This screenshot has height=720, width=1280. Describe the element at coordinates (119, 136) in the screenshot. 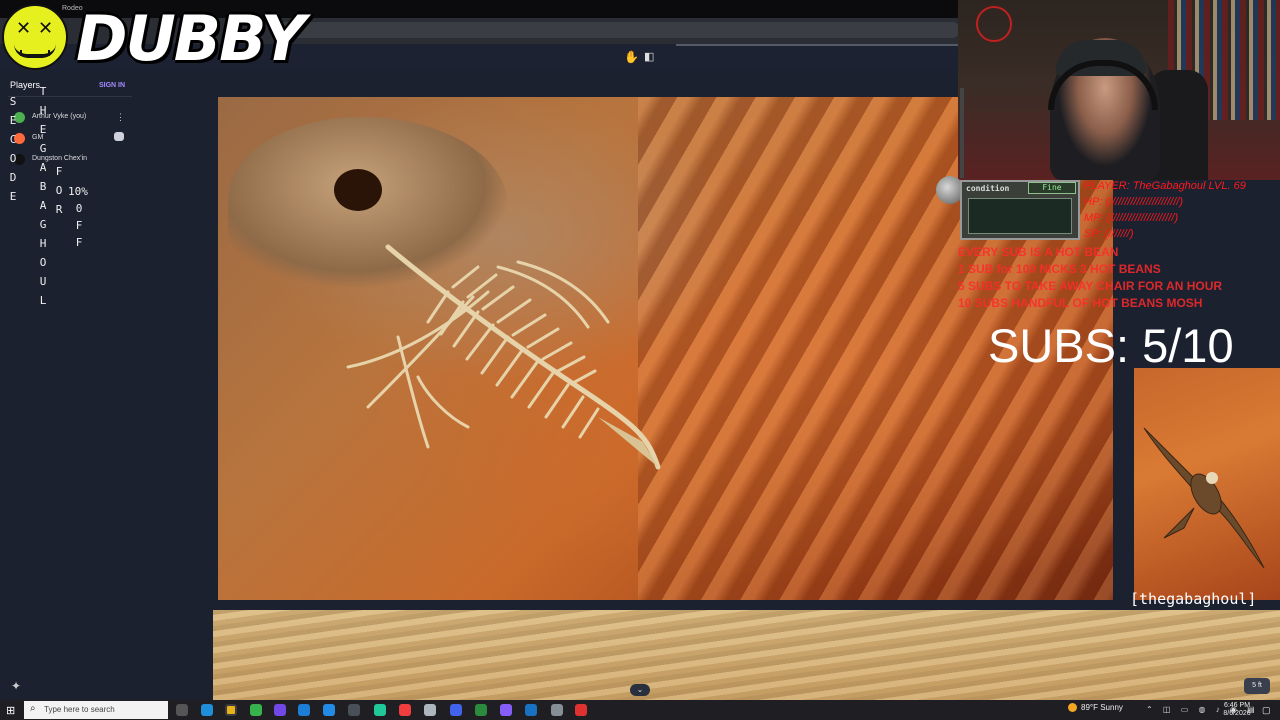

I see `discord-icon` at that location.